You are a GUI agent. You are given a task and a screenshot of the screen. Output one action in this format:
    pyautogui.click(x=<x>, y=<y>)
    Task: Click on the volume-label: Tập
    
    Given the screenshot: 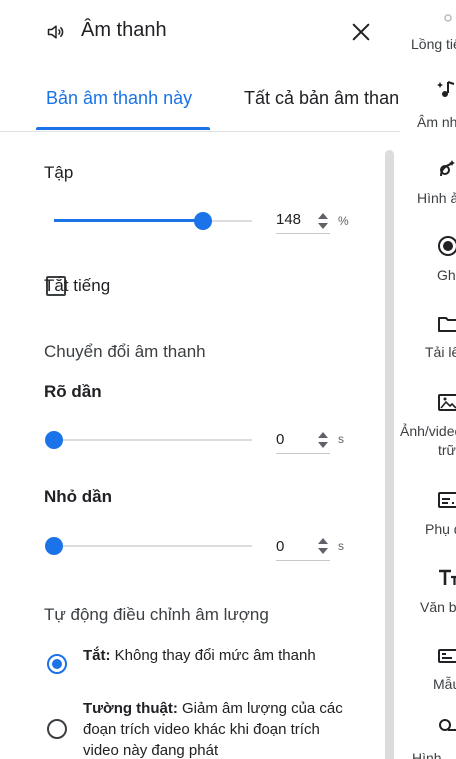 What is the action you would take?
    pyautogui.click(x=59, y=172)
    